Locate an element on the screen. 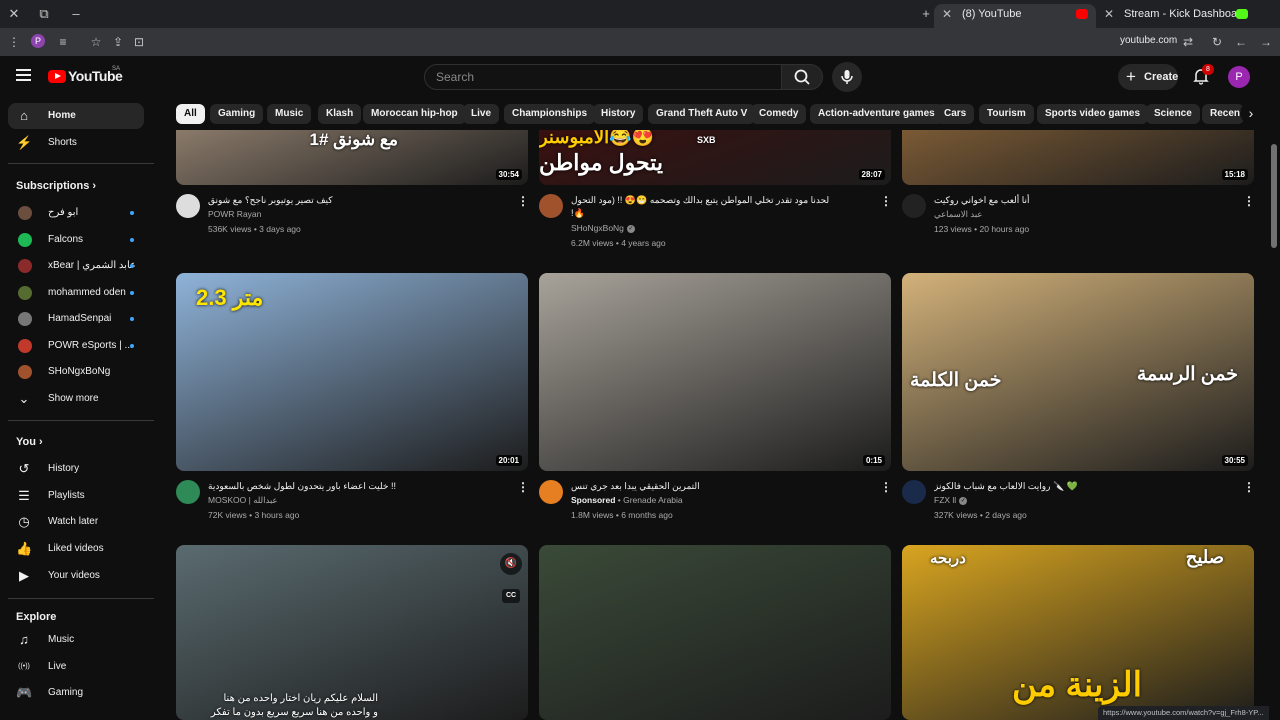  sidebar-subscription-item: xBear | عابد الشمري is located at coordinates (76, 266).